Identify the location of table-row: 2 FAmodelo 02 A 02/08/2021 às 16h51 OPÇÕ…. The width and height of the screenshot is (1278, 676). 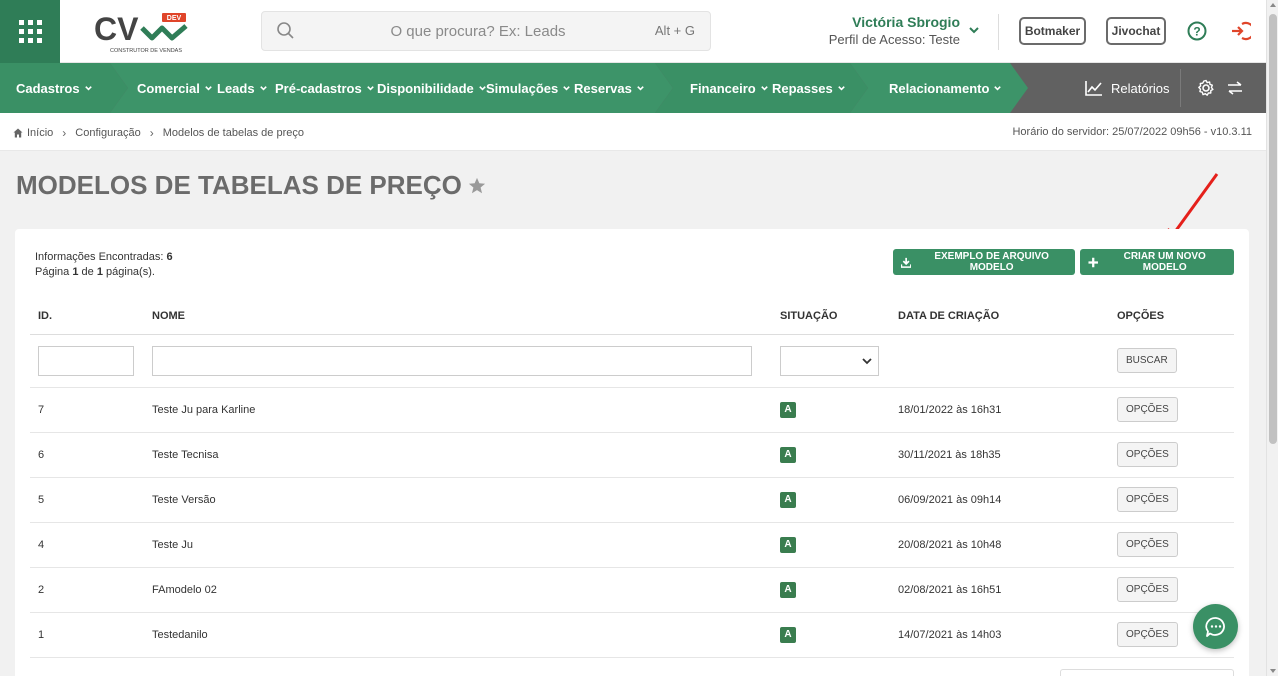
(632, 590).